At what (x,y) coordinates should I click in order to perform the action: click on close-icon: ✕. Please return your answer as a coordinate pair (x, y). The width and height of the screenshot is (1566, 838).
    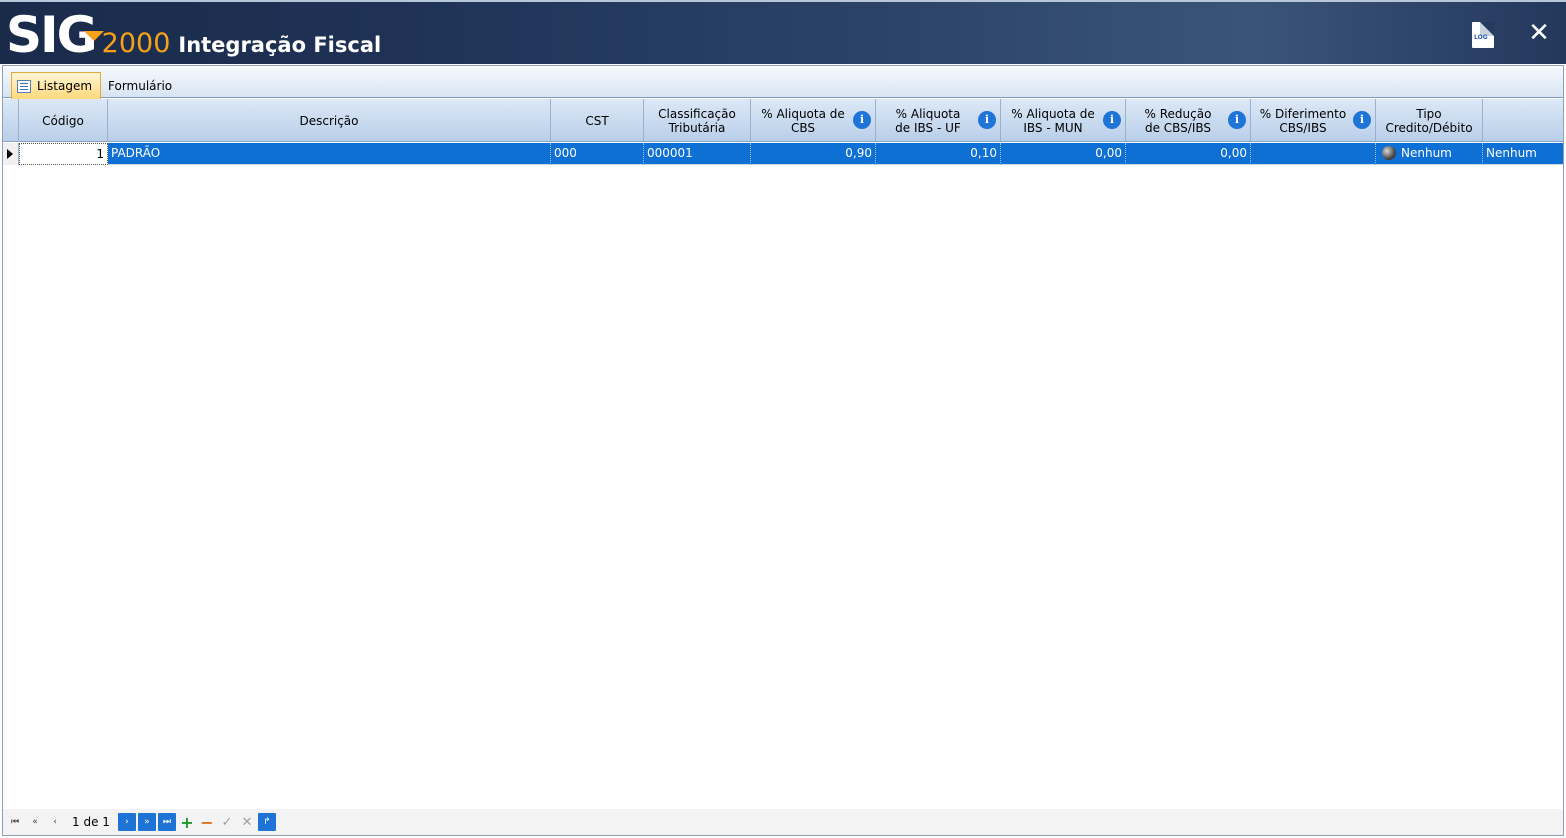
    Looking at the image, I should click on (1539, 33).